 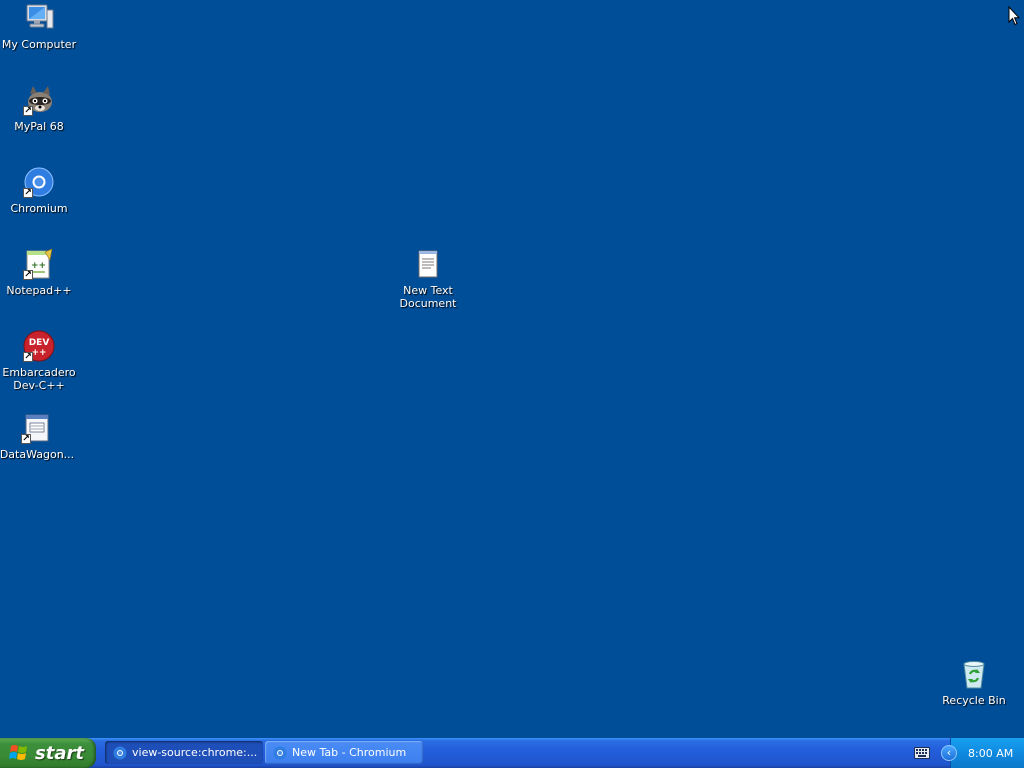 What do you see at coordinates (428, 297) in the screenshot?
I see `desktop-icon-label: New Text Document` at bounding box center [428, 297].